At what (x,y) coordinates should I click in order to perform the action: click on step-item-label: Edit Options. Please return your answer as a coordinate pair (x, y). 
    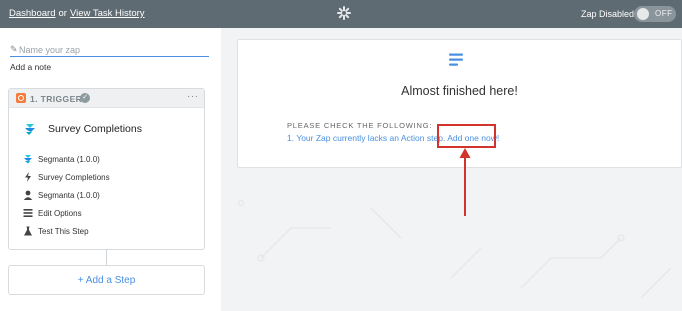
    Looking at the image, I should click on (60, 213).